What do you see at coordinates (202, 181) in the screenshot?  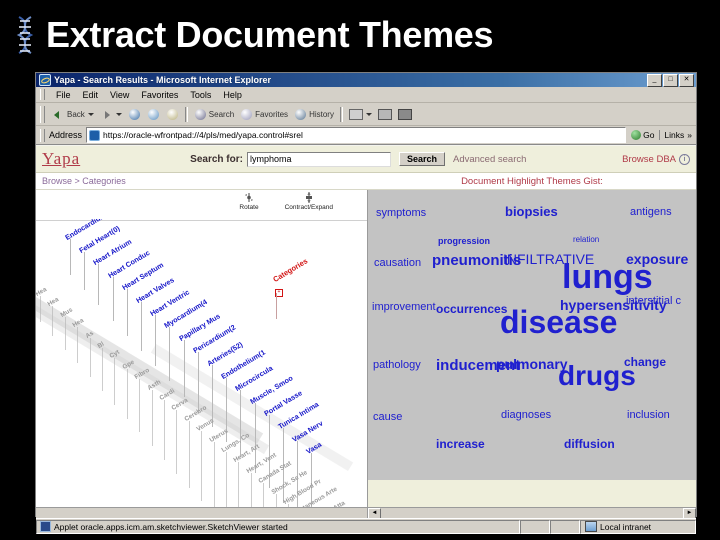 I see `breadcrumb: Browse > Categories` at bounding box center [202, 181].